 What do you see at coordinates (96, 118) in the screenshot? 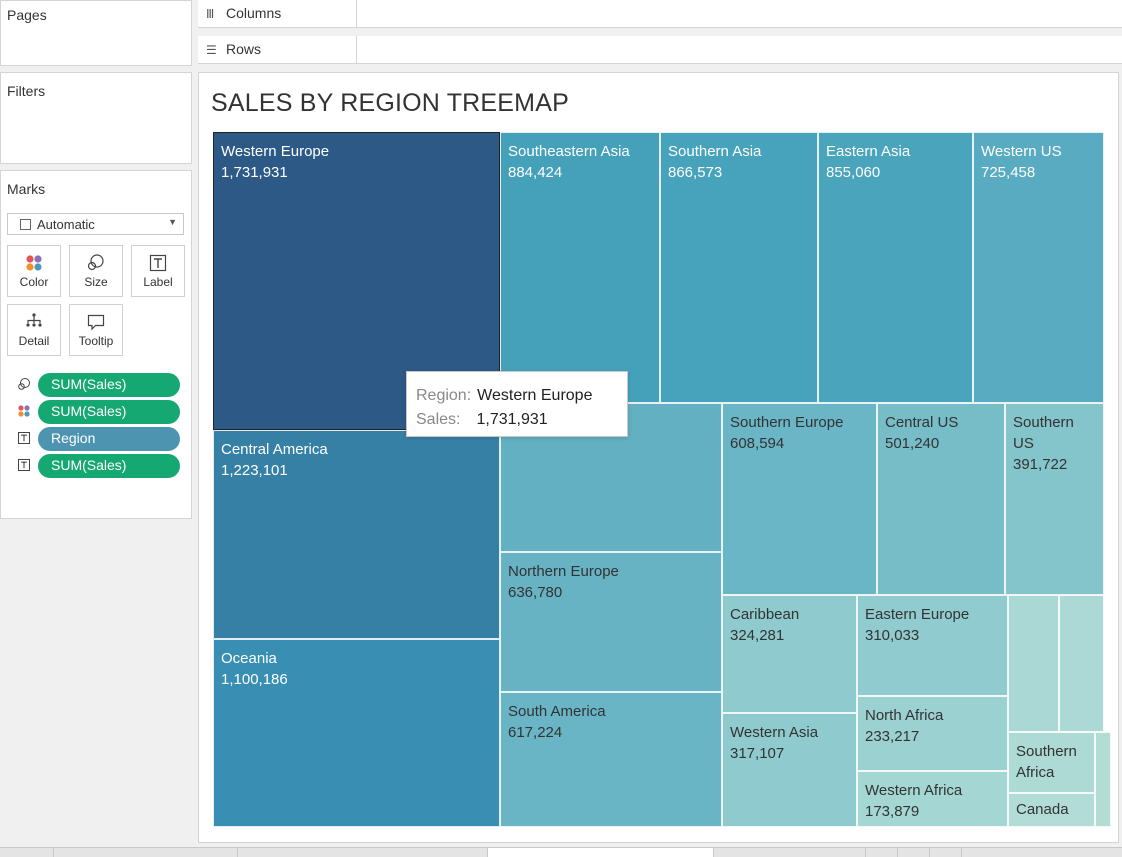
I see `filters-panel: Filters` at bounding box center [96, 118].